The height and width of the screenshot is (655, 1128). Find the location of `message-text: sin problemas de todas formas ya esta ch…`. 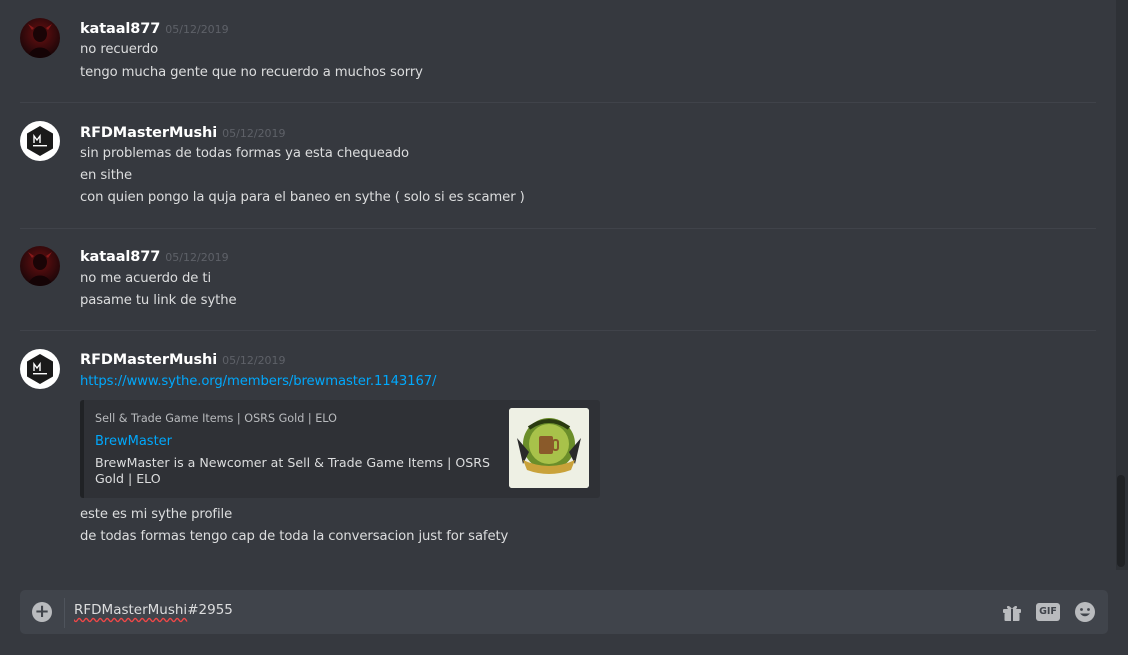

message-text: sin problemas de todas formas ya esta ch… is located at coordinates (245, 153).